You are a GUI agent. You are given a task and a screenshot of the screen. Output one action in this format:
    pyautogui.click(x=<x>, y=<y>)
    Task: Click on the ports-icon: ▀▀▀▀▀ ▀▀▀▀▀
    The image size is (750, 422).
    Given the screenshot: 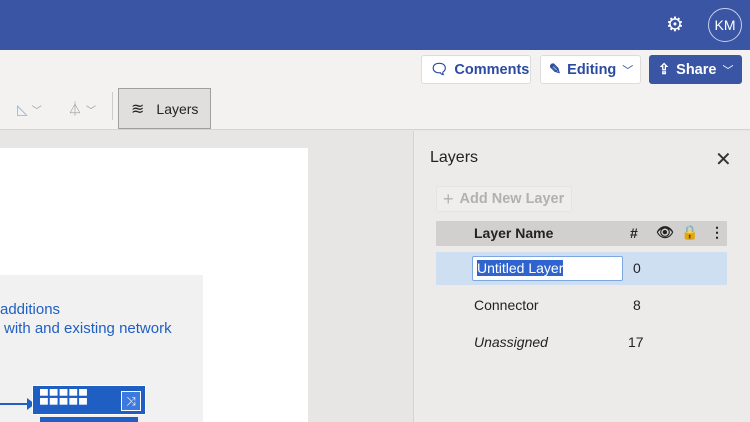 What is the action you would take?
    pyautogui.click(x=64, y=400)
    